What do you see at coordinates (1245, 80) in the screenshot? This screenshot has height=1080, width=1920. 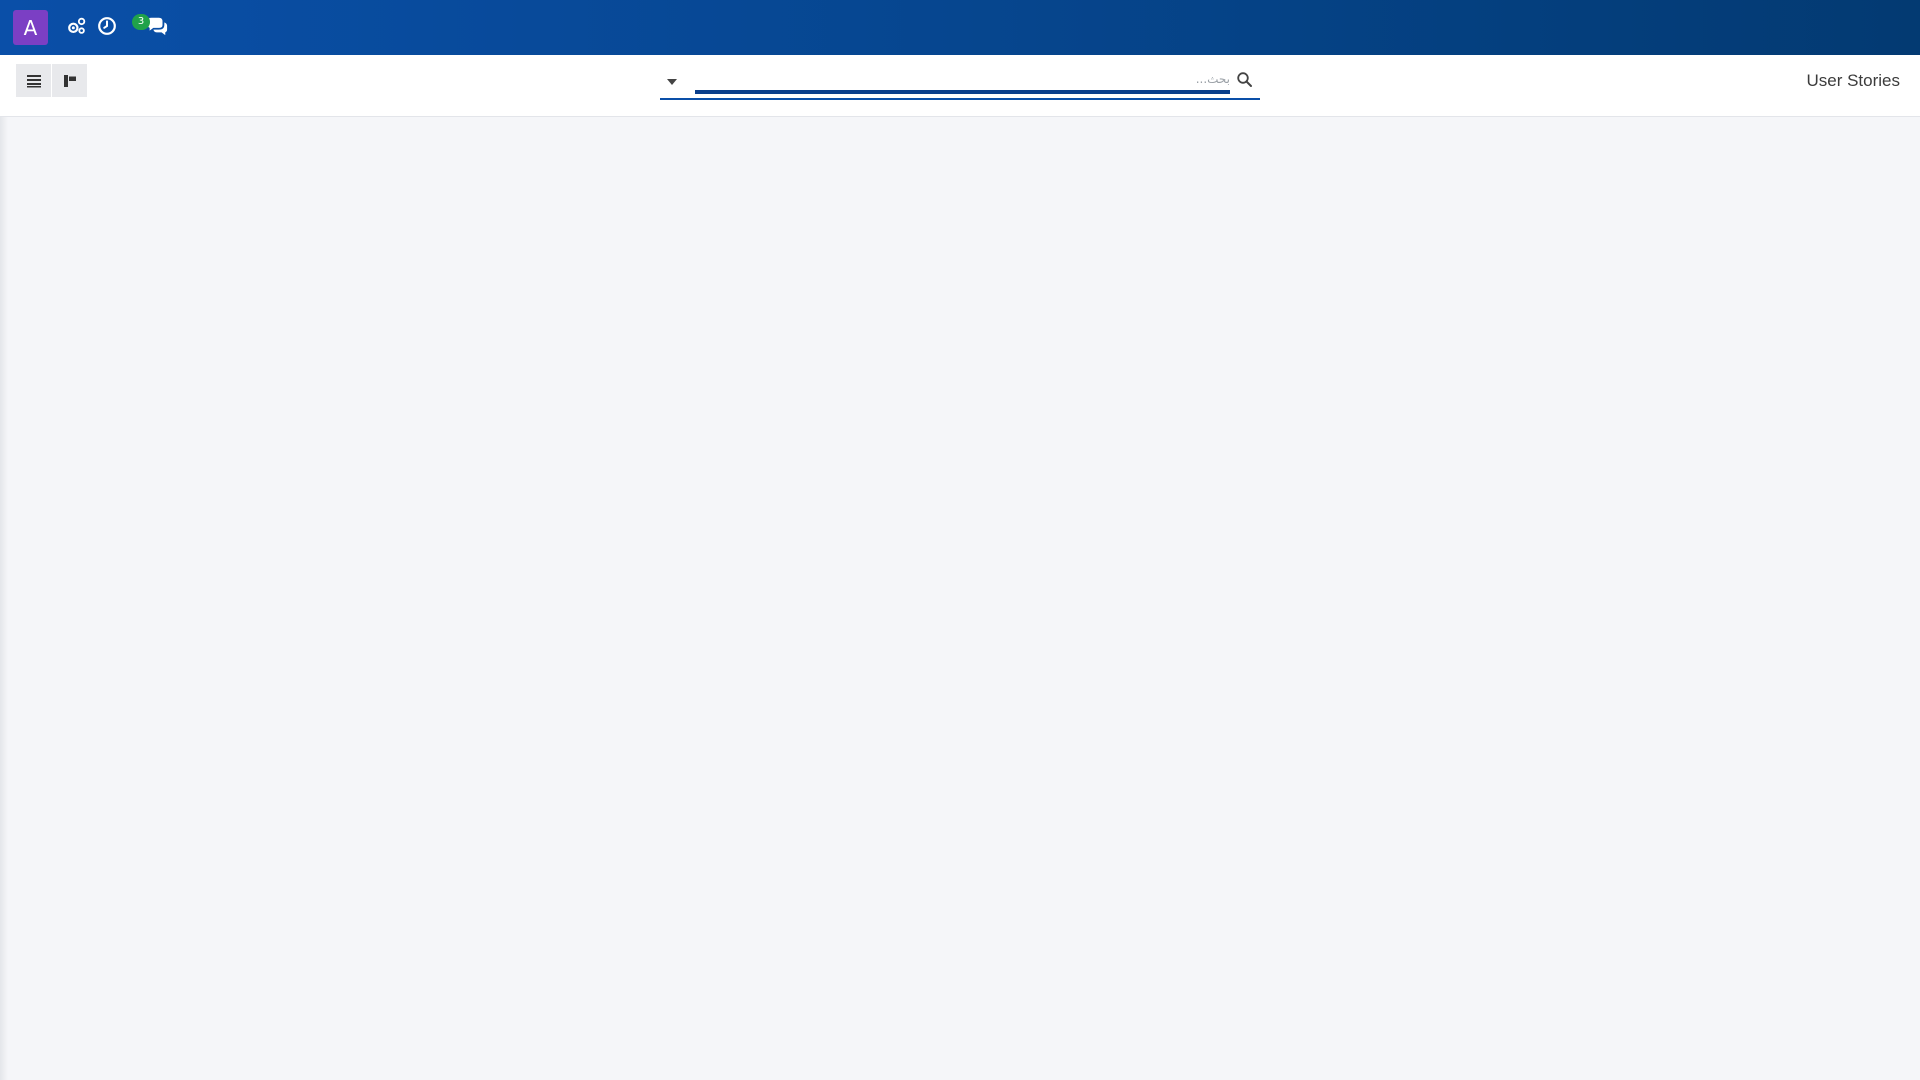 I see `search-icon` at bounding box center [1245, 80].